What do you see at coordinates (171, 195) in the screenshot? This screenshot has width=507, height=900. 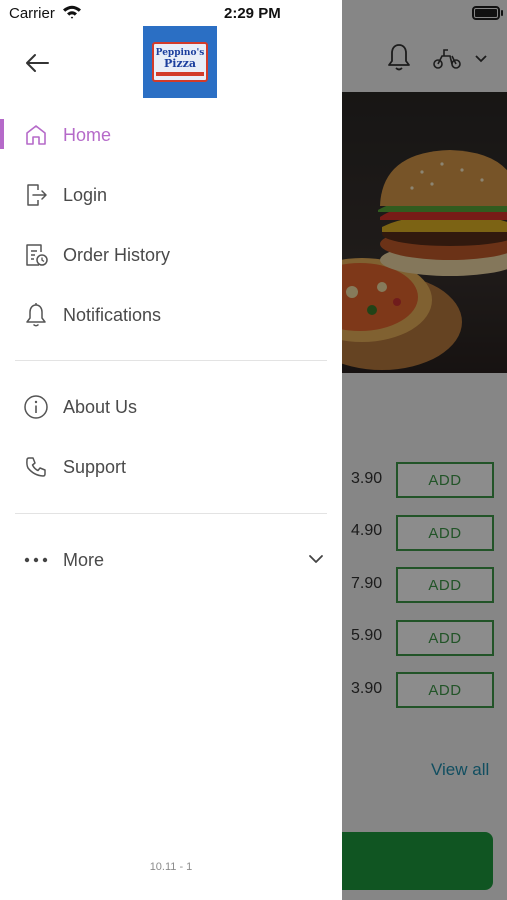 I see `menu-item-login: Login` at bounding box center [171, 195].